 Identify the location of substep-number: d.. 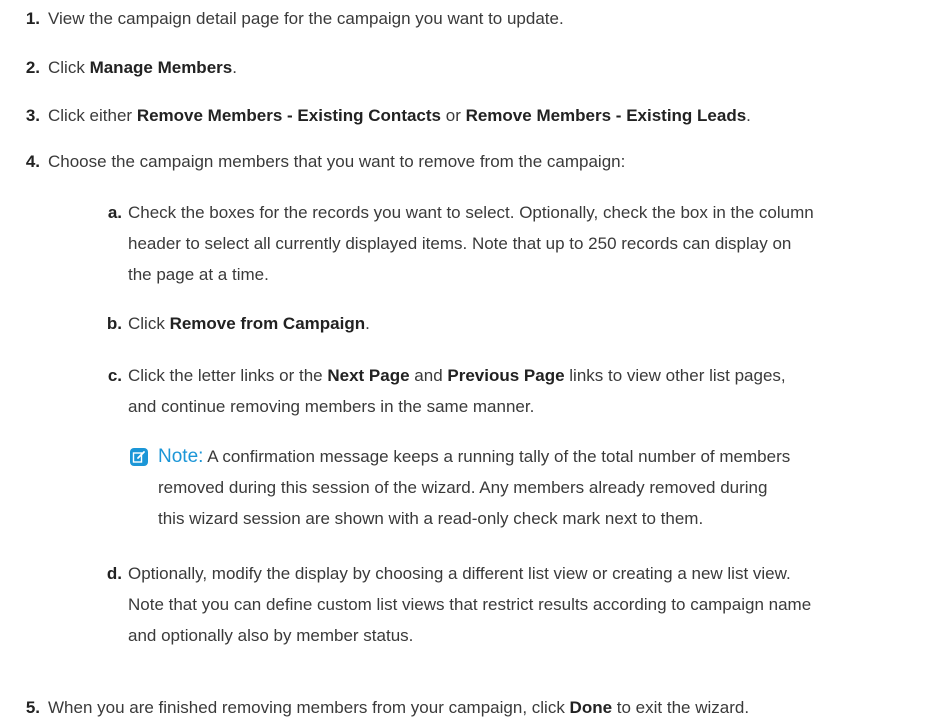
(114, 573).